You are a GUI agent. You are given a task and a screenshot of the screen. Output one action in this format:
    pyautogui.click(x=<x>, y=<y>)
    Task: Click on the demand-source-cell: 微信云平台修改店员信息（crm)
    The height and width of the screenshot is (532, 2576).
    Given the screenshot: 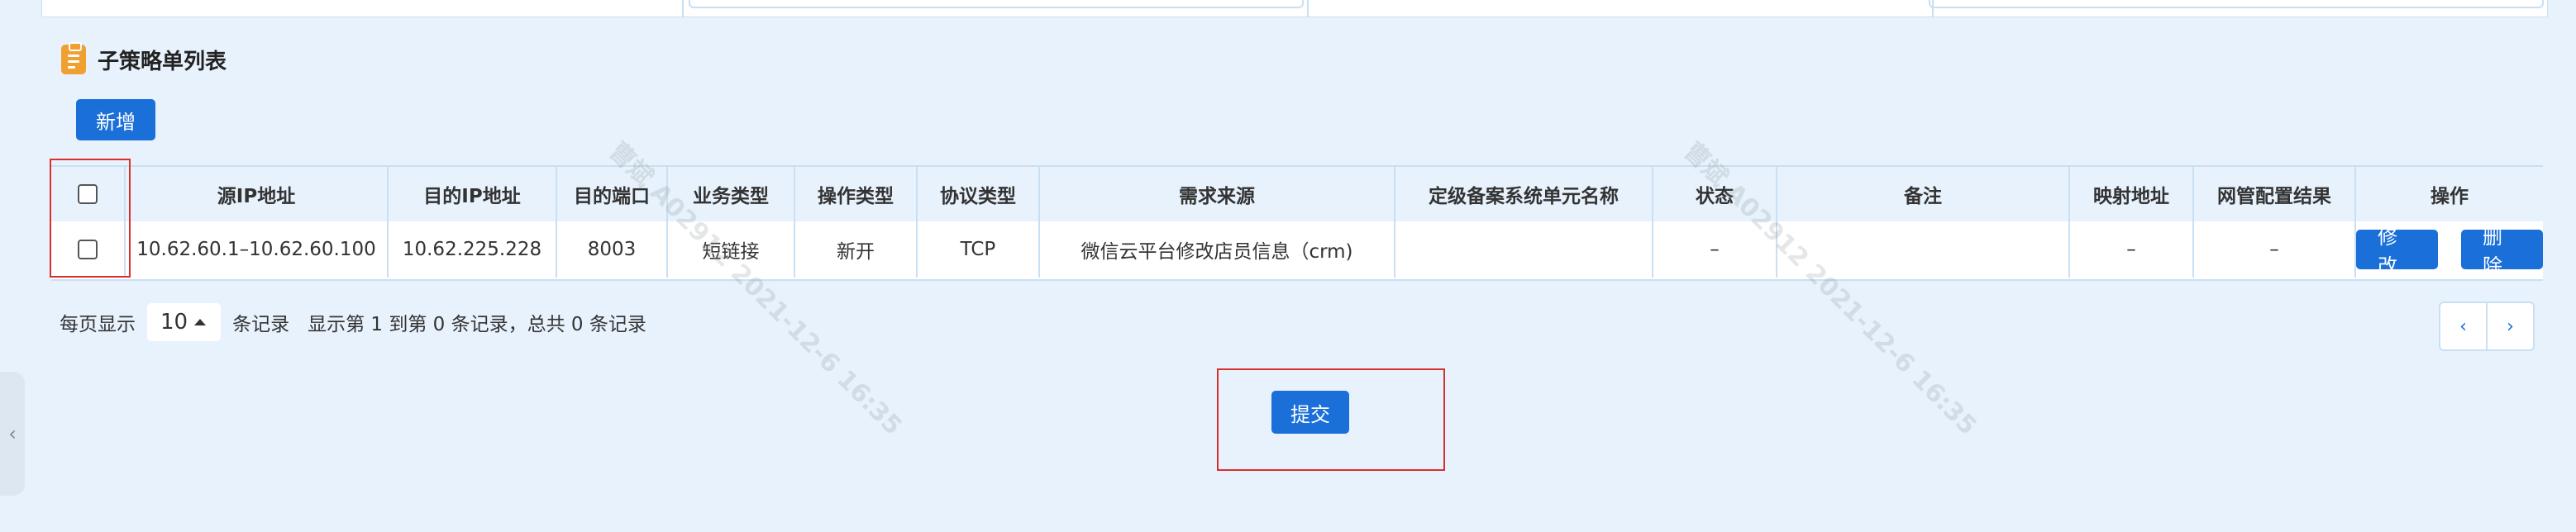 What is the action you would take?
    pyautogui.click(x=1217, y=249)
    